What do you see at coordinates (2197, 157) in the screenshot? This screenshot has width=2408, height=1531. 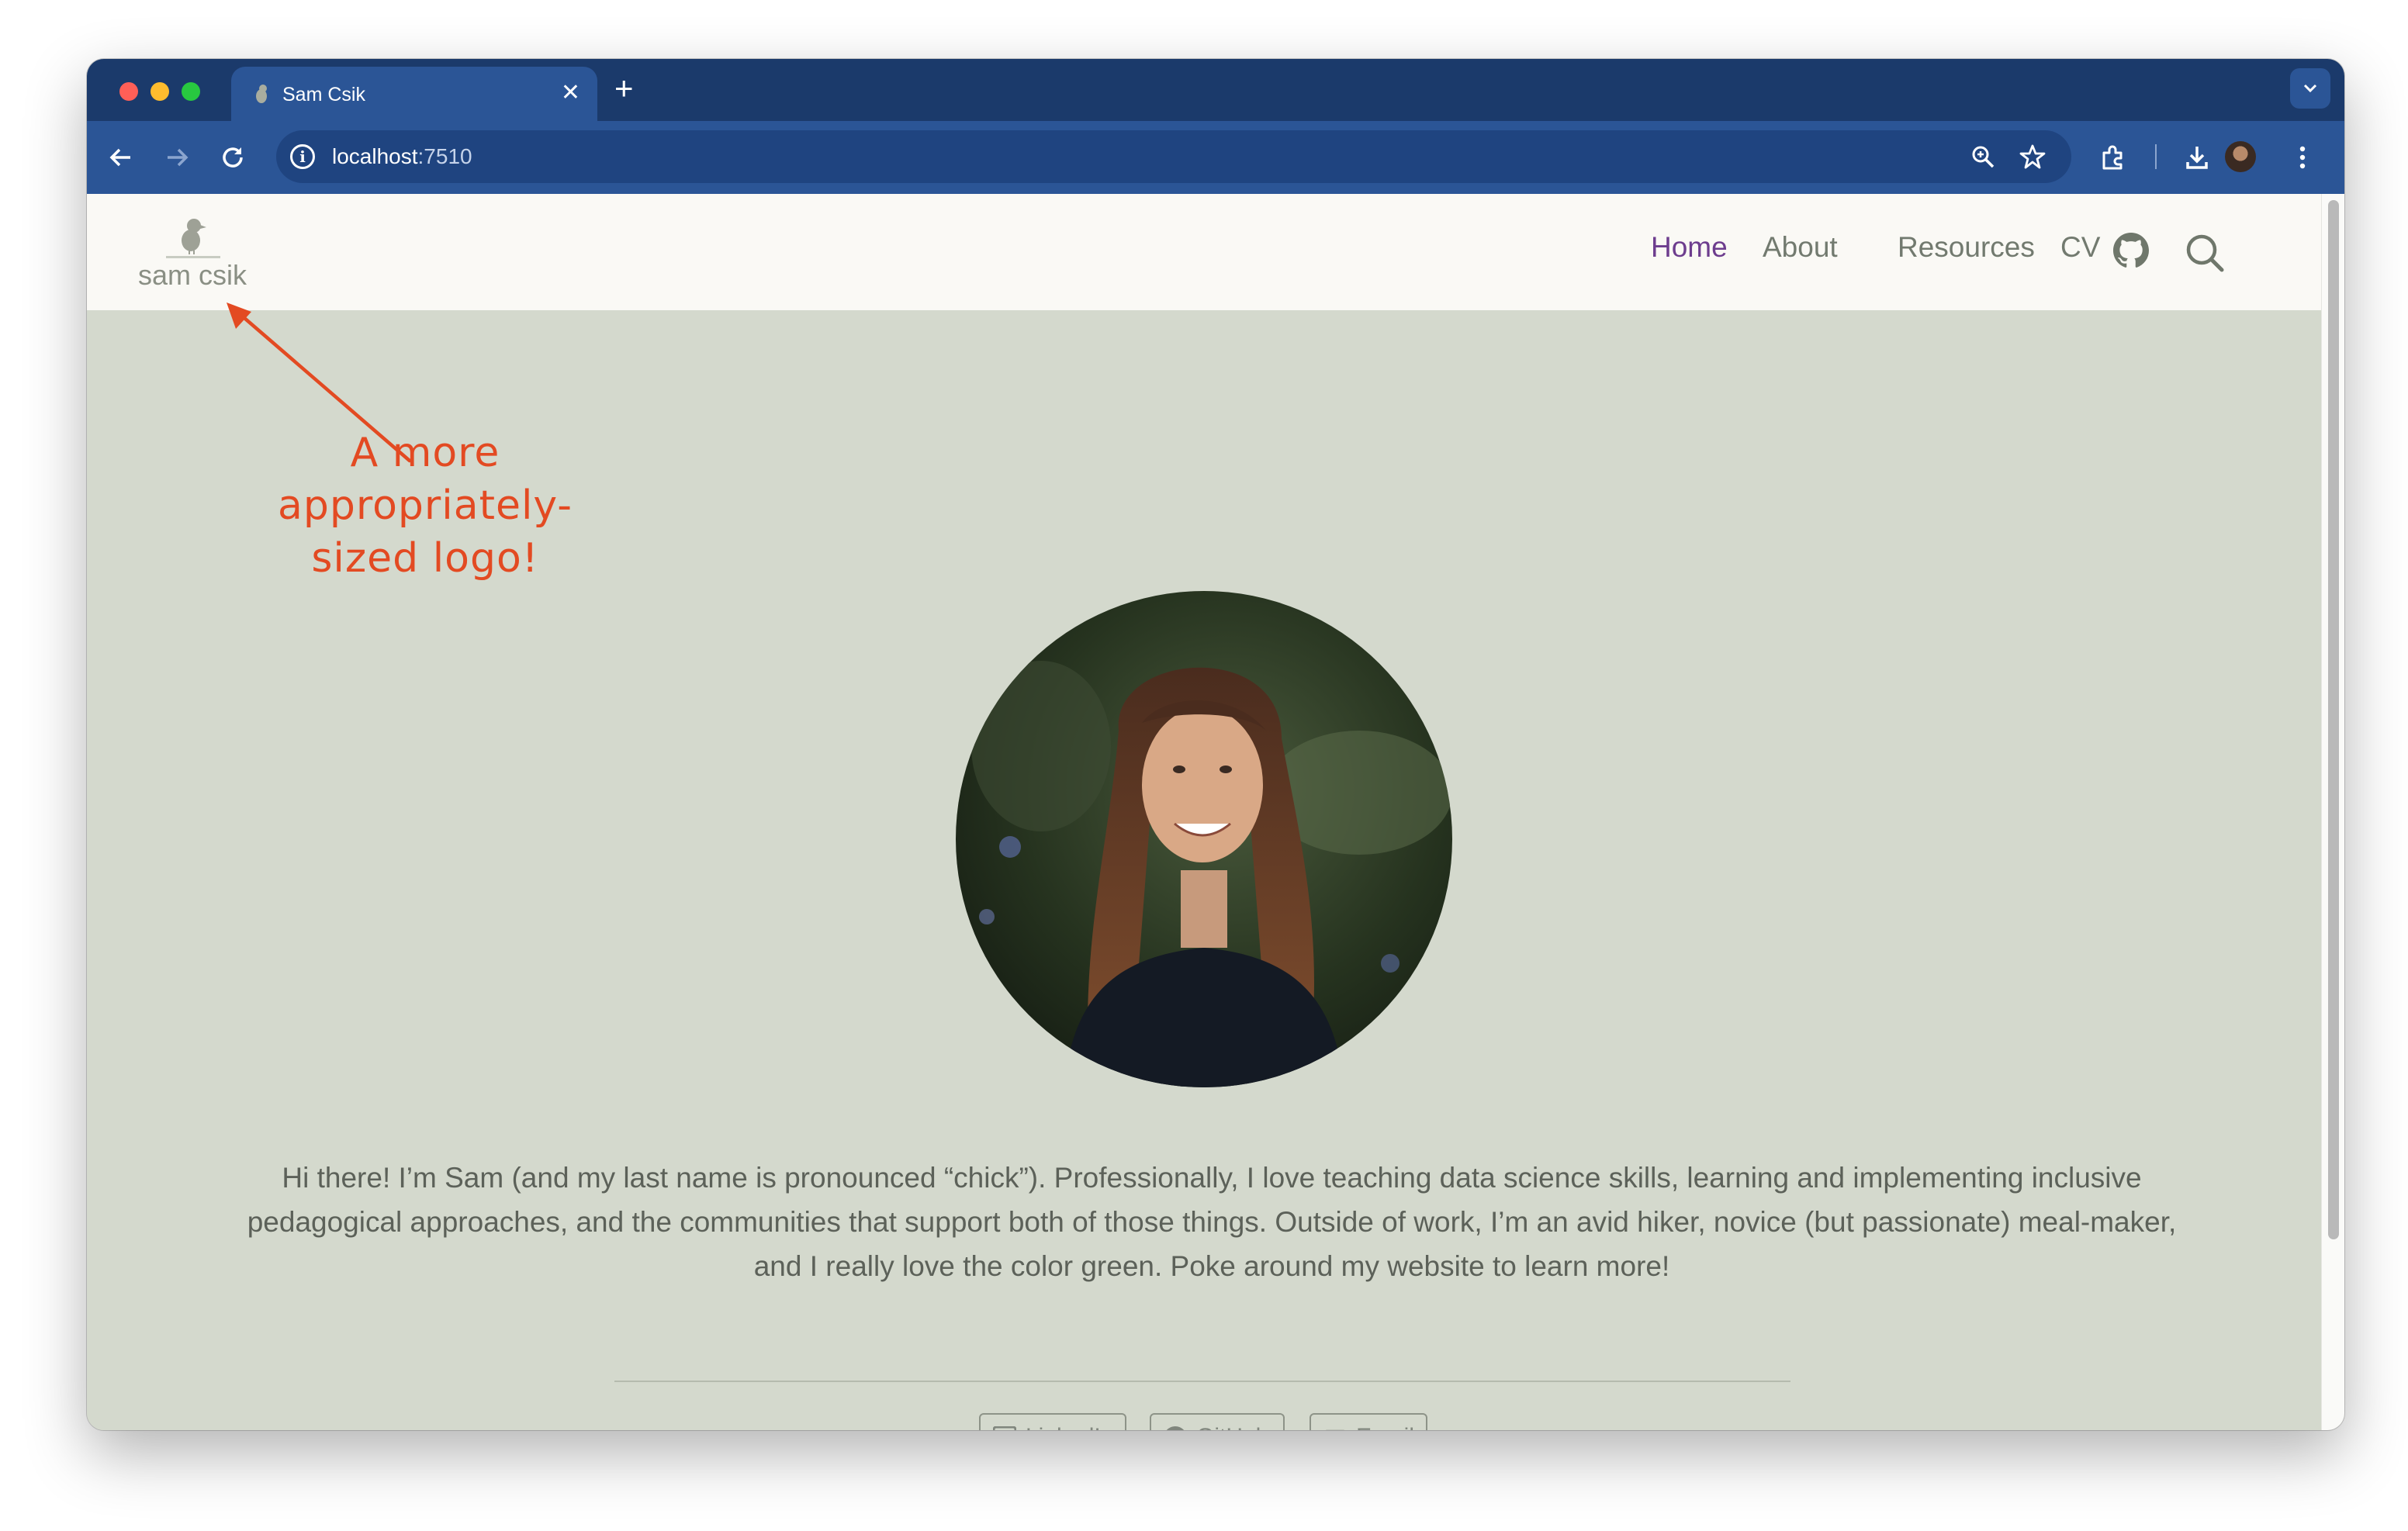 I see `download-icon` at bounding box center [2197, 157].